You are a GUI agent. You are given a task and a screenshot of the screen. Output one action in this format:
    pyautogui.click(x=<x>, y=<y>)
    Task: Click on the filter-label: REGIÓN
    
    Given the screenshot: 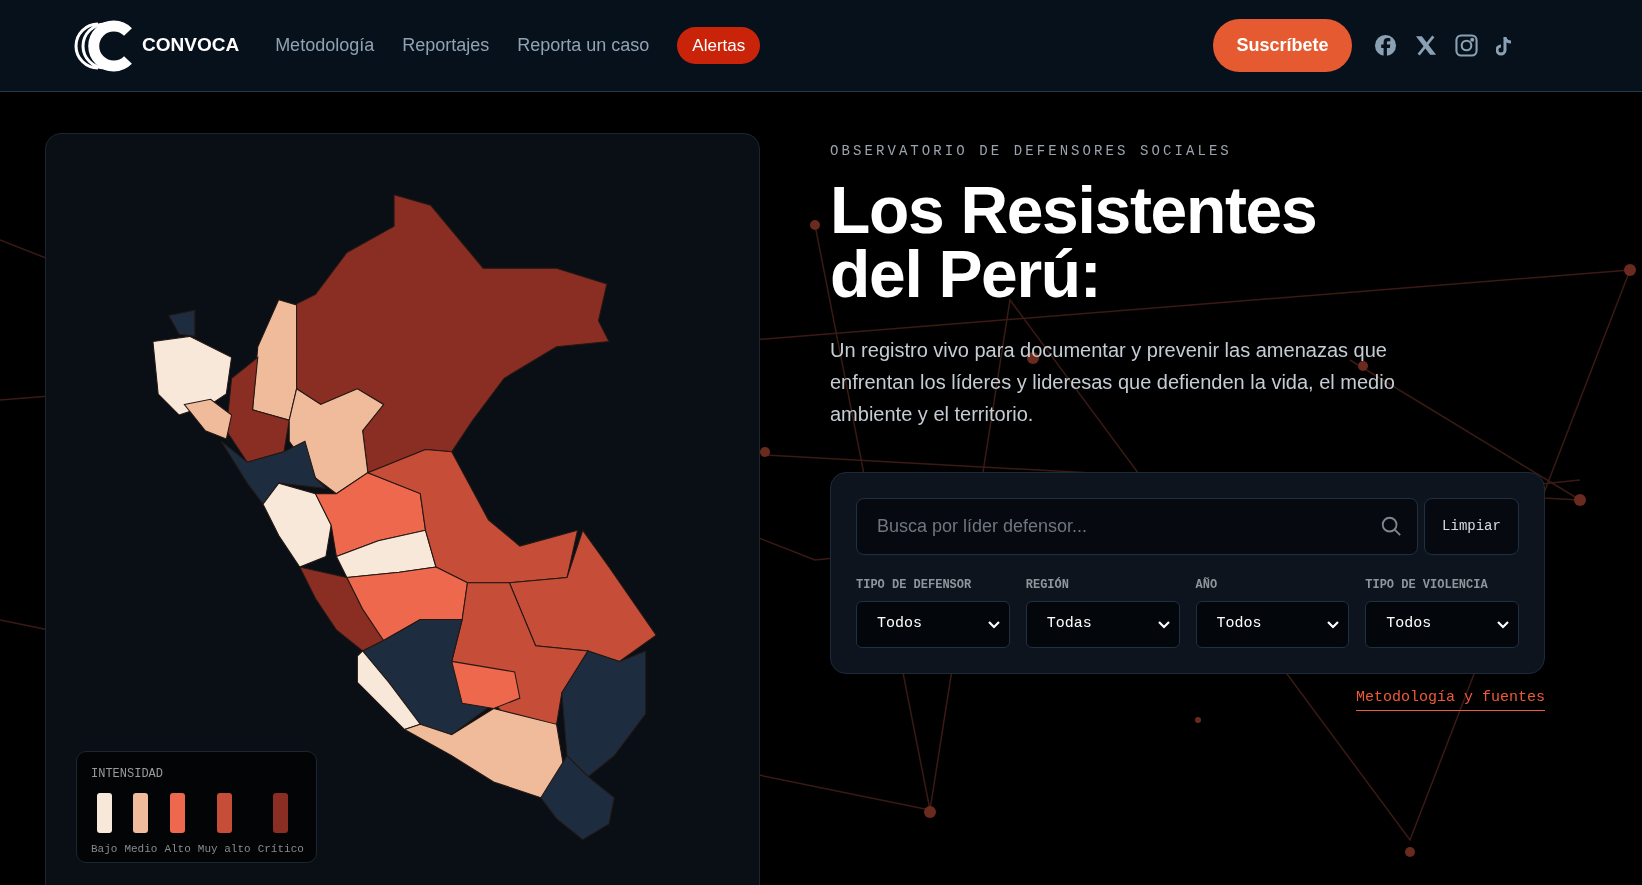 What is the action you would take?
    pyautogui.click(x=1047, y=585)
    